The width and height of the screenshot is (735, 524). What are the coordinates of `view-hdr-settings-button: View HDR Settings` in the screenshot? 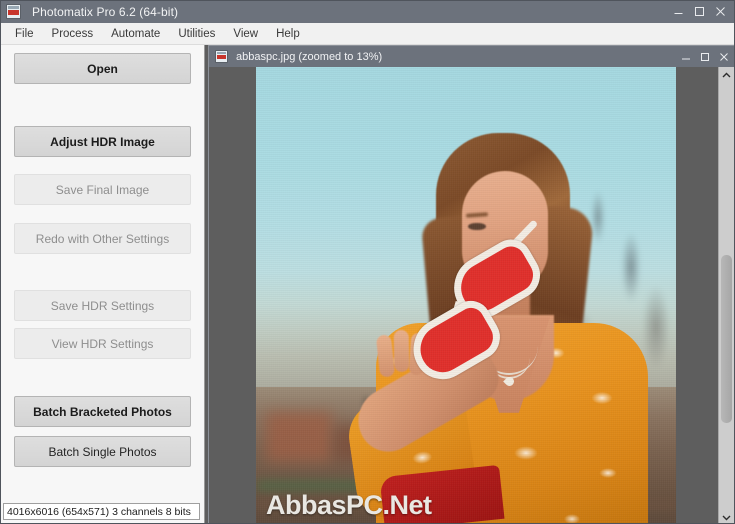 It's located at (102, 343).